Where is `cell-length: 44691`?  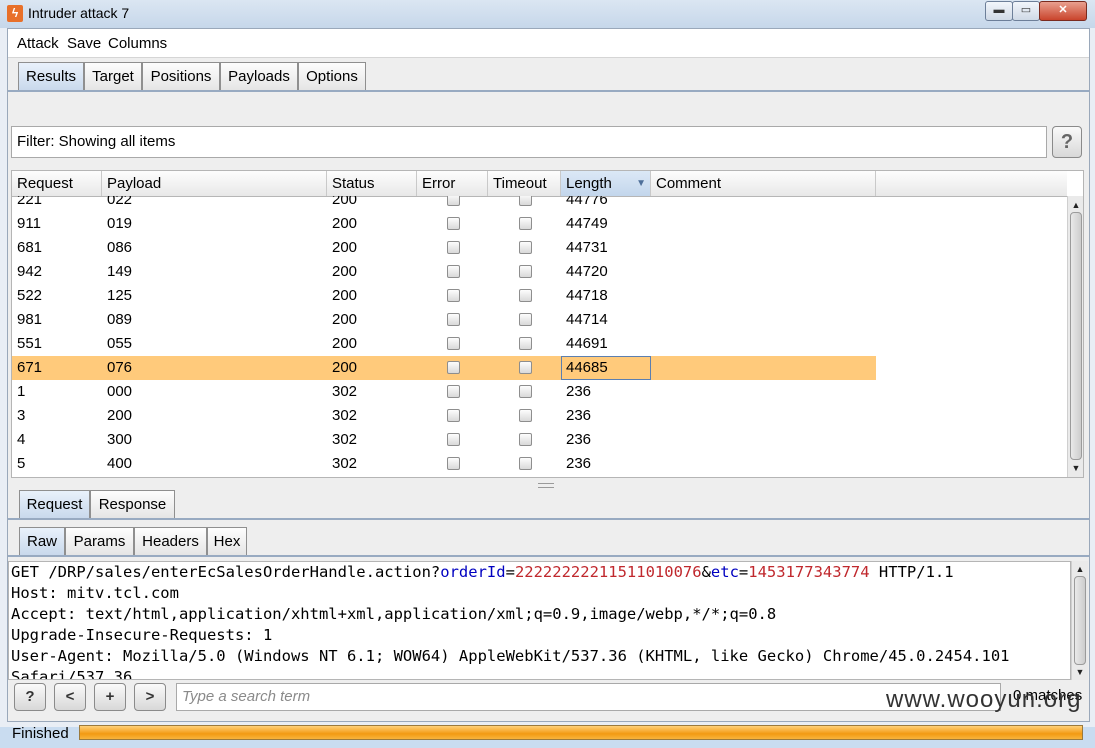
cell-length: 44691 is located at coordinates (587, 343).